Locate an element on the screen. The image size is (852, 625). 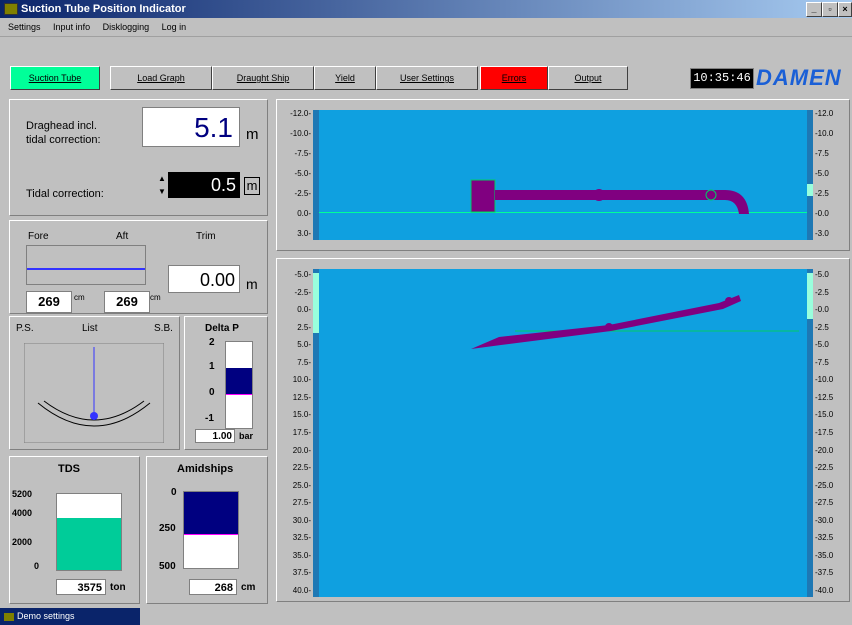
amidships-panel: Amidships 0 250 500 268 cm is located at coordinates (207, 530).